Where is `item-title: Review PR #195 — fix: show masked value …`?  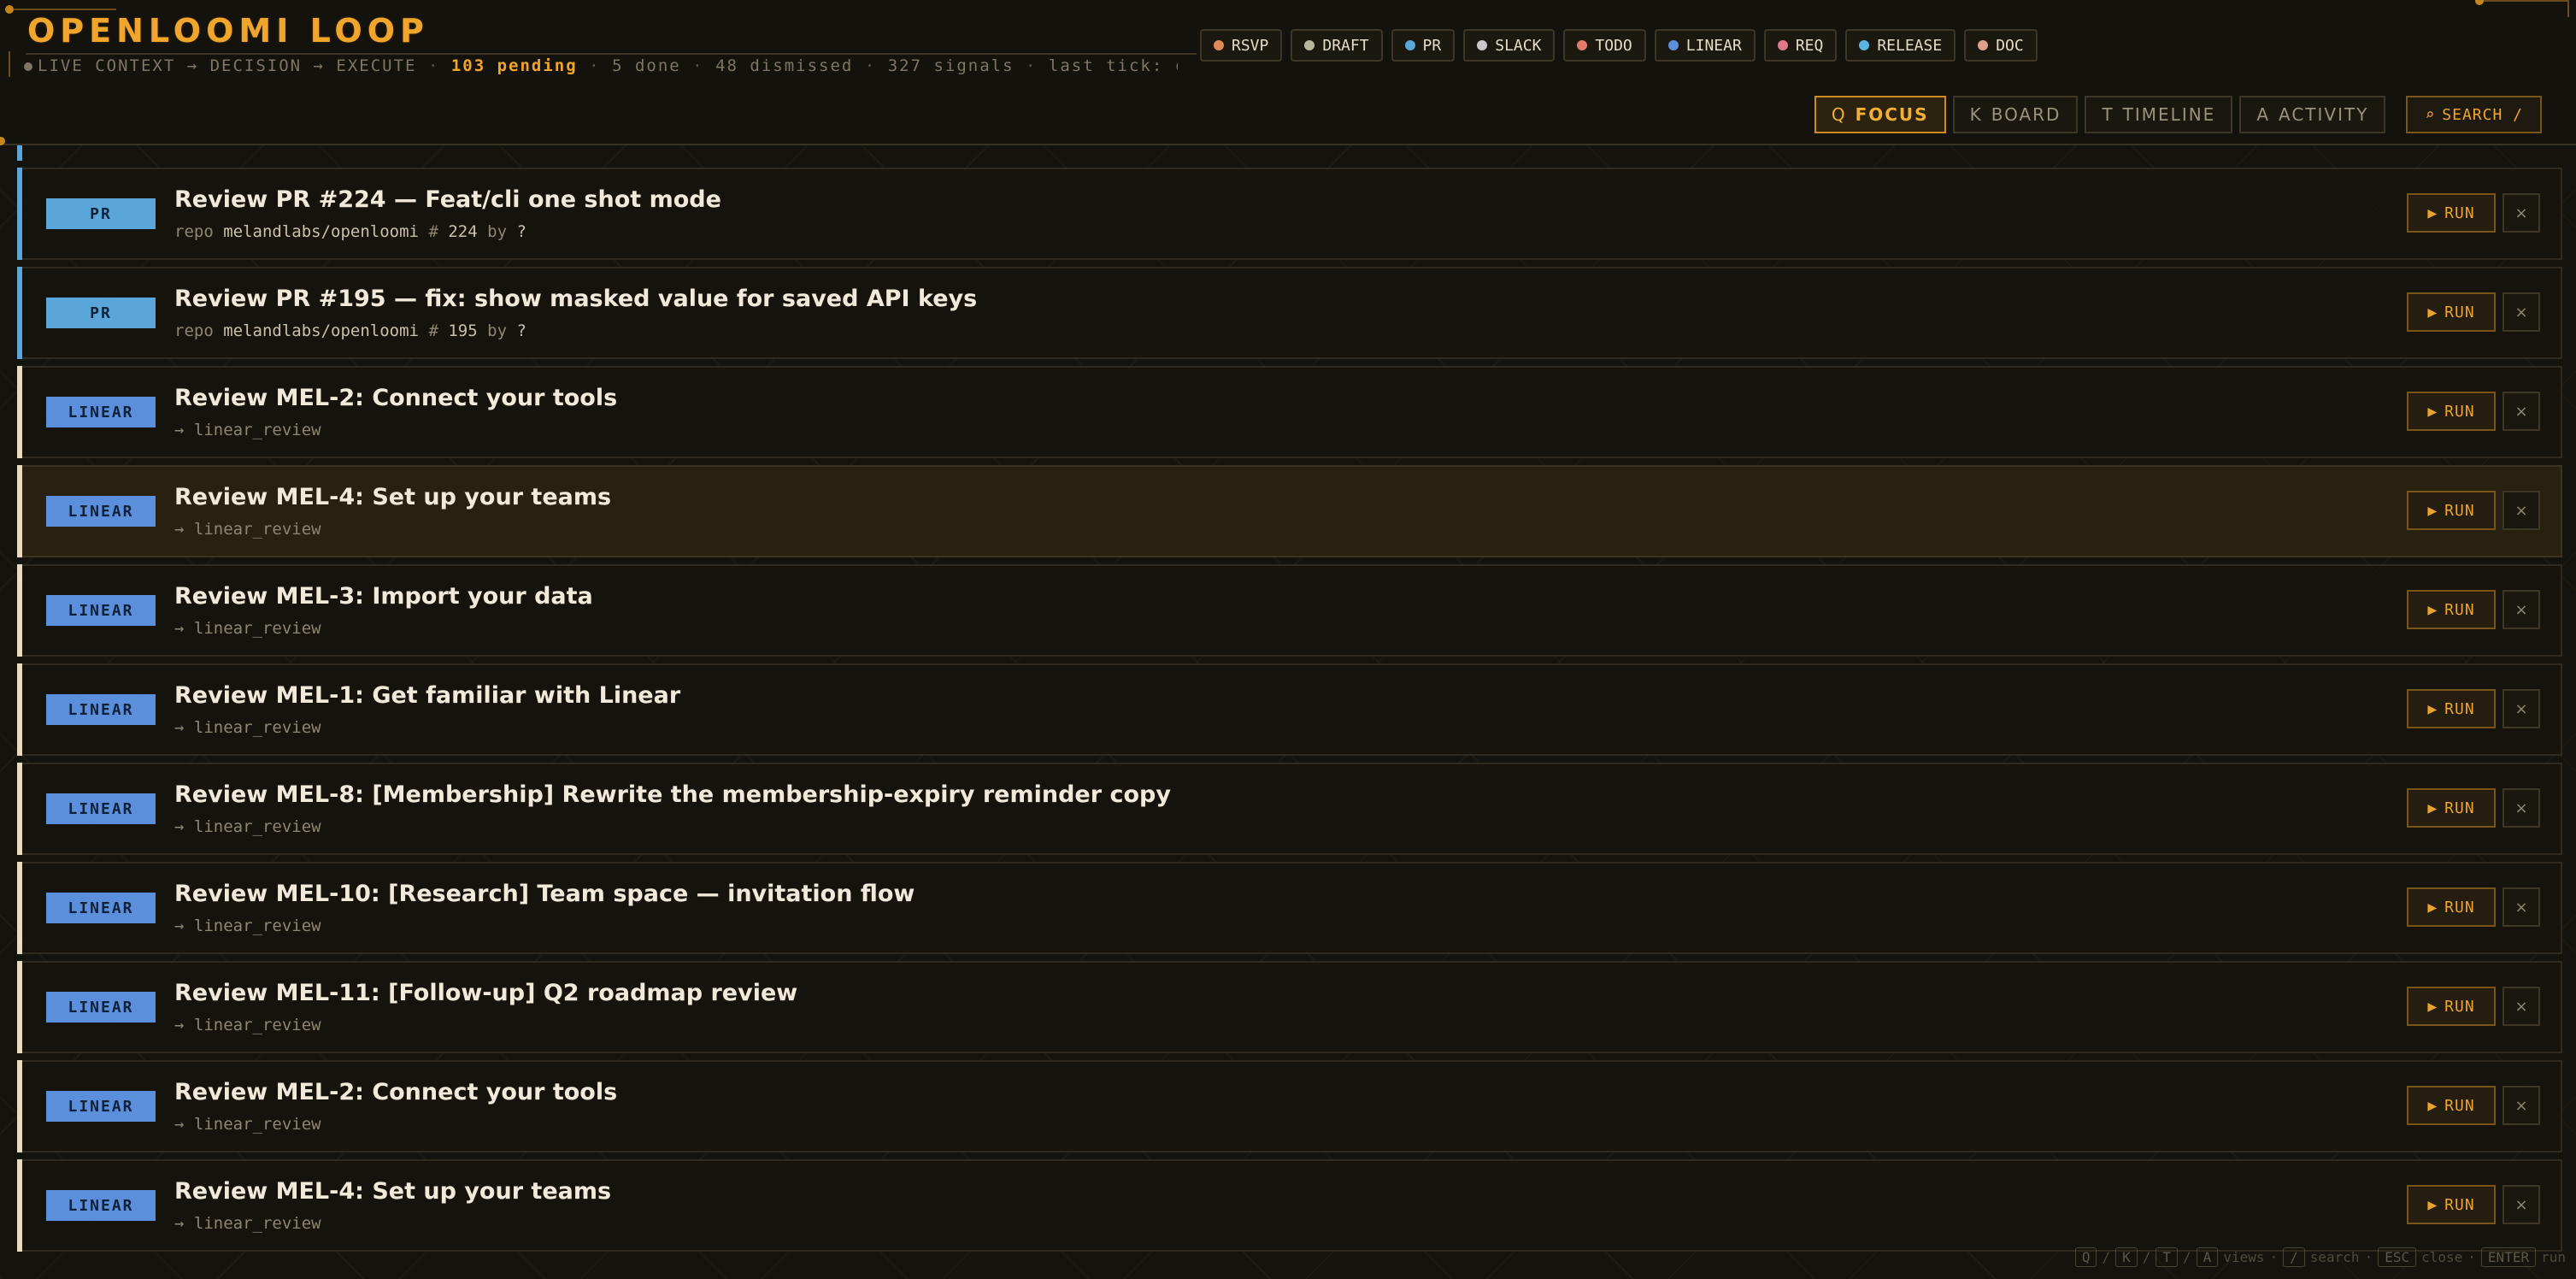 item-title: Review PR #195 — fix: show masked value … is located at coordinates (576, 299).